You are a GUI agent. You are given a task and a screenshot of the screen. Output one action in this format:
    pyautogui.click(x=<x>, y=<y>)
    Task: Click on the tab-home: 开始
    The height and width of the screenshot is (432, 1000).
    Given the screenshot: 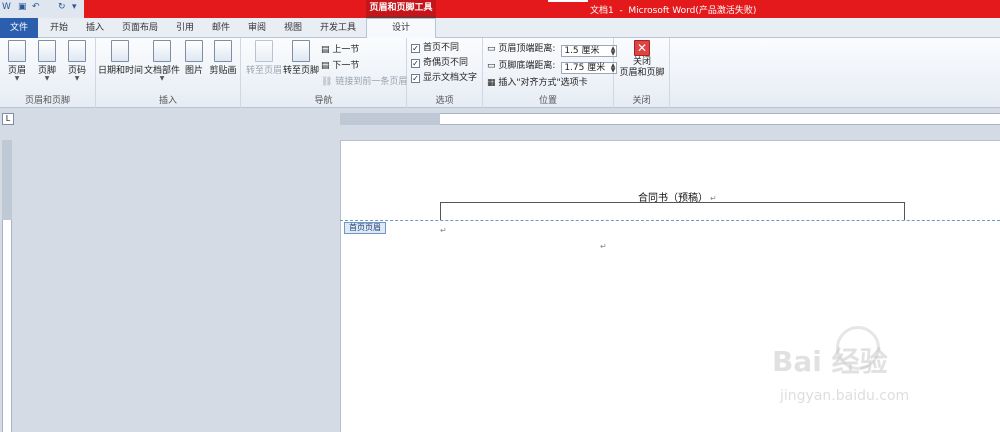 What is the action you would take?
    pyautogui.click(x=59, y=29)
    